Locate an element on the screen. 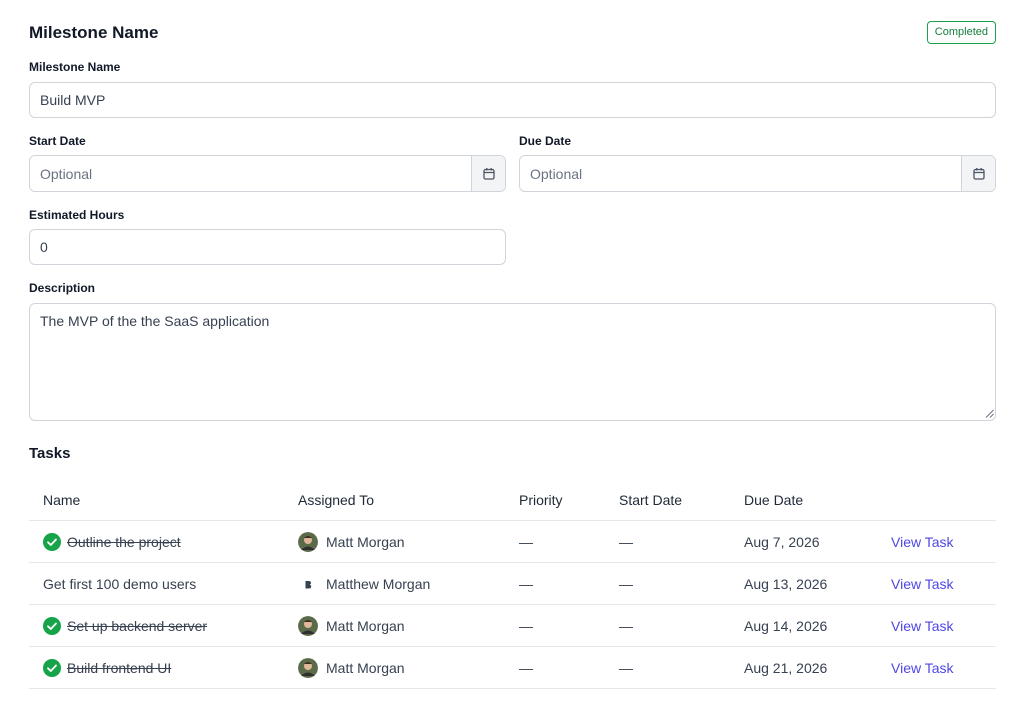 This screenshot has height=705, width=1024. description-label: Description is located at coordinates (62, 288).